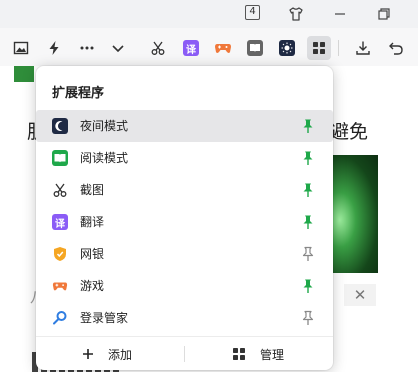  What do you see at coordinates (184, 354) in the screenshot?
I see `footer-separator` at bounding box center [184, 354].